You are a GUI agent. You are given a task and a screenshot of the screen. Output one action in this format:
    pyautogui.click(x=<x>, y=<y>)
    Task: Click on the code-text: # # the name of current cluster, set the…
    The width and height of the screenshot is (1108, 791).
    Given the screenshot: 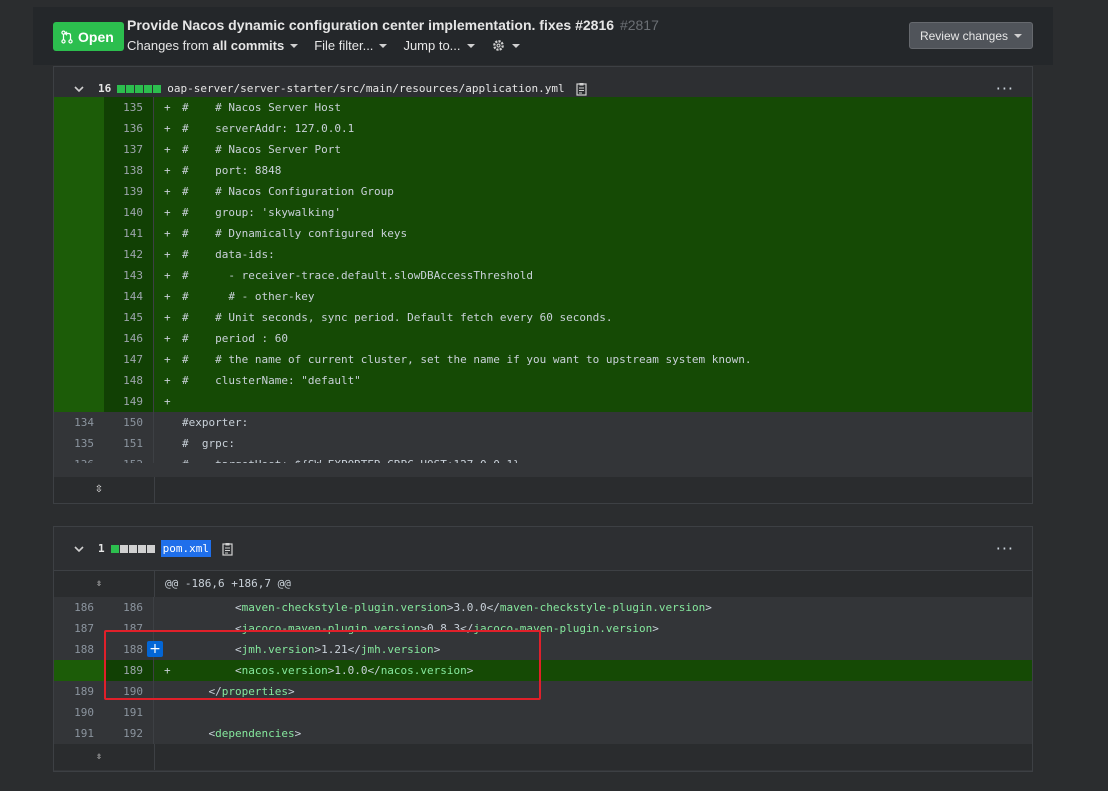 What is the action you would take?
    pyautogui.click(x=467, y=359)
    